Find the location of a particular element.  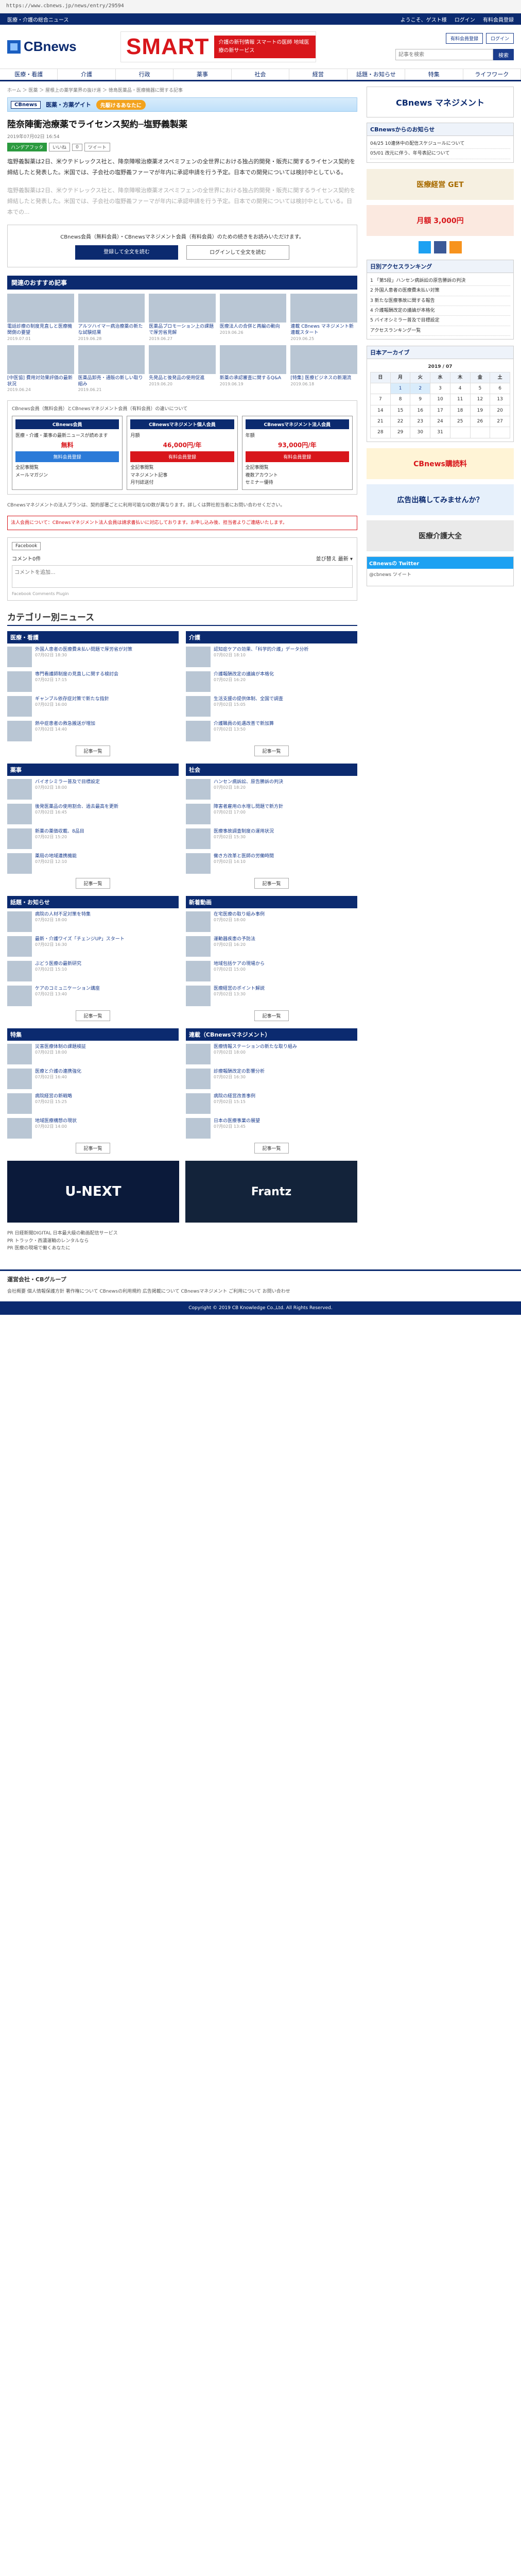

twitter-widget-body: @cbnews ツイート is located at coordinates (440, 574).